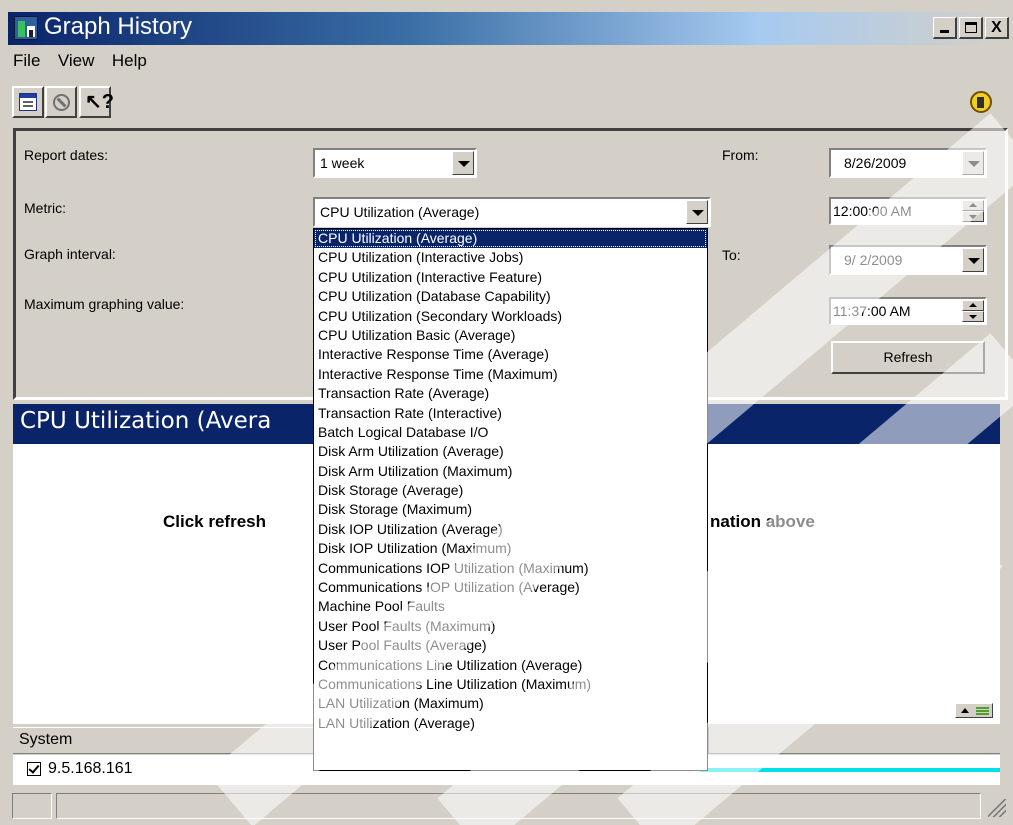 The height and width of the screenshot is (825, 1013). What do you see at coordinates (510, 354) in the screenshot?
I see `metric-option: Interactive Response Time (Average)` at bounding box center [510, 354].